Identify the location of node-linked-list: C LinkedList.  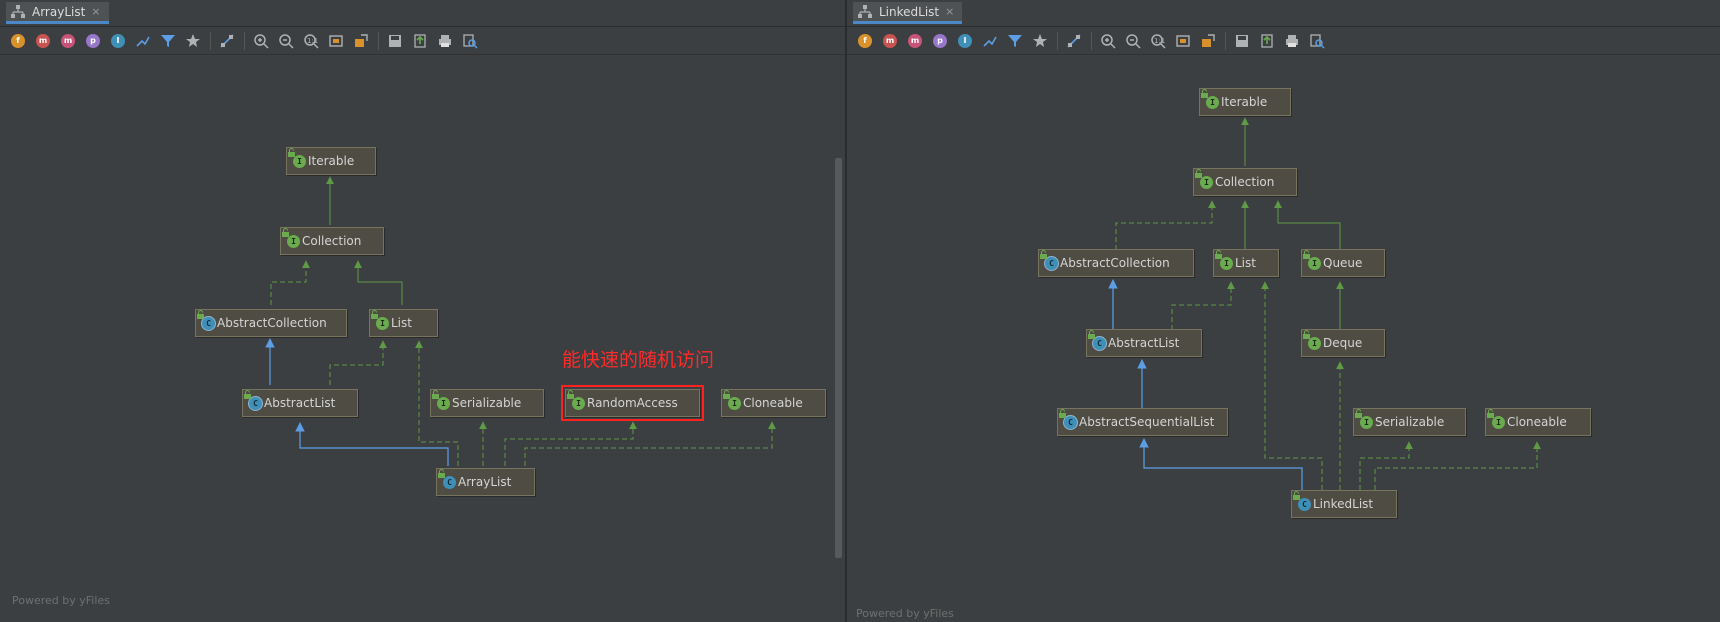
(1344, 504).